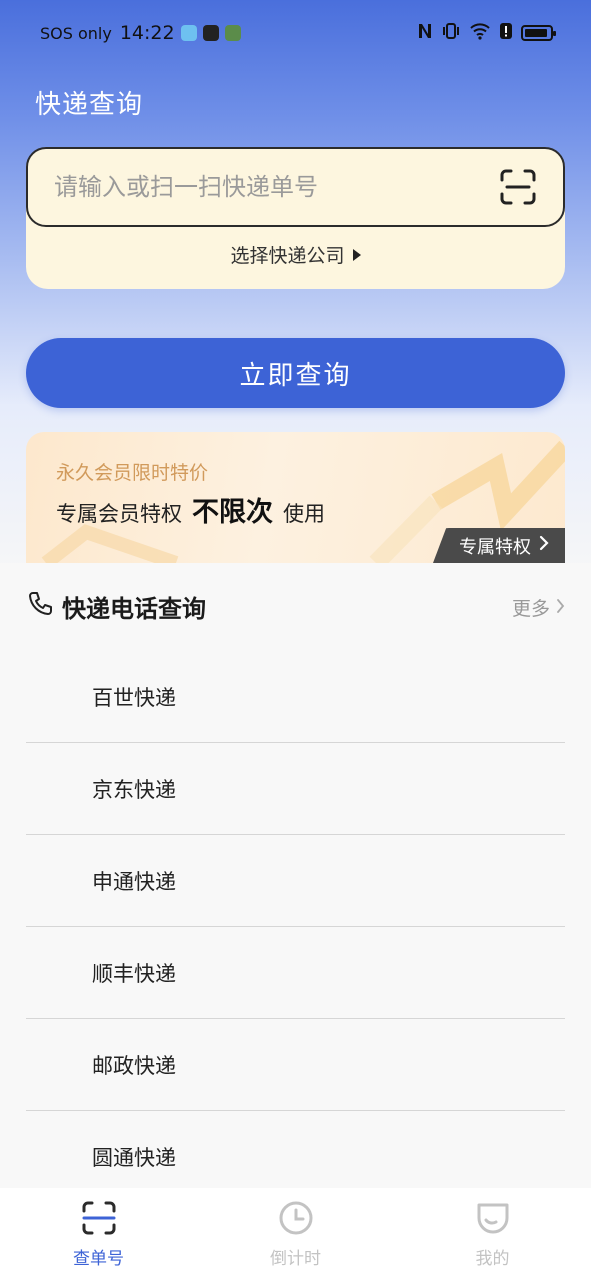 The width and height of the screenshot is (591, 1280). I want to click on more-link: 更多, so click(538, 607).